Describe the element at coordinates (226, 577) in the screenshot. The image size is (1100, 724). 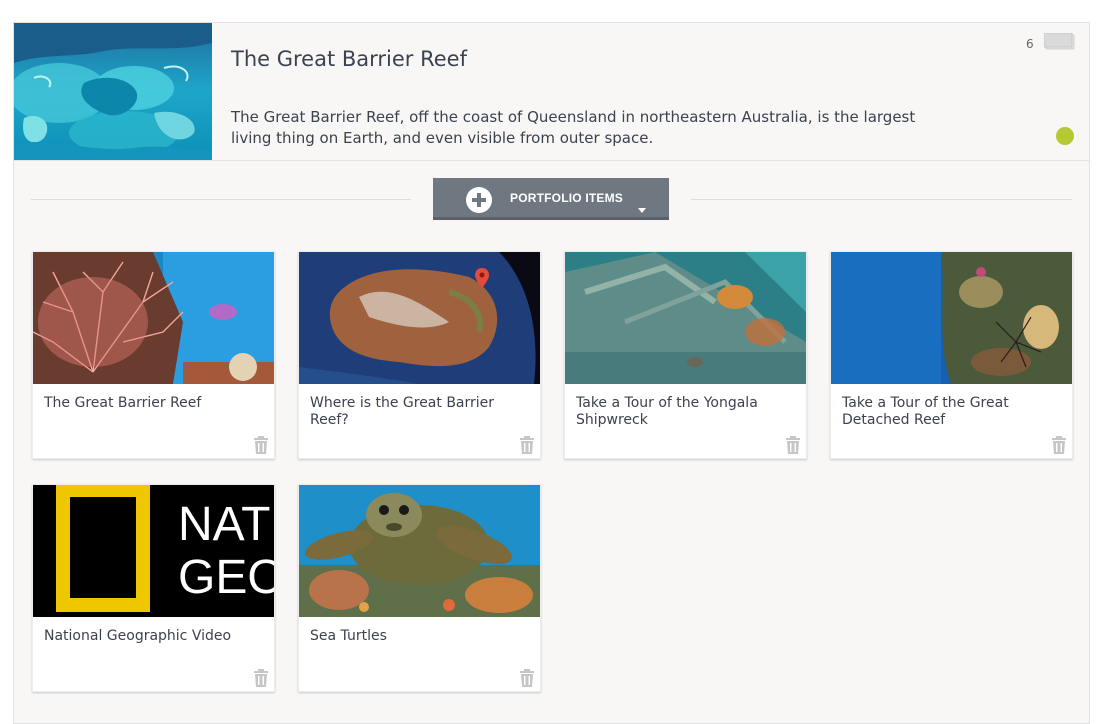
I see `svg-text: GEO` at that location.